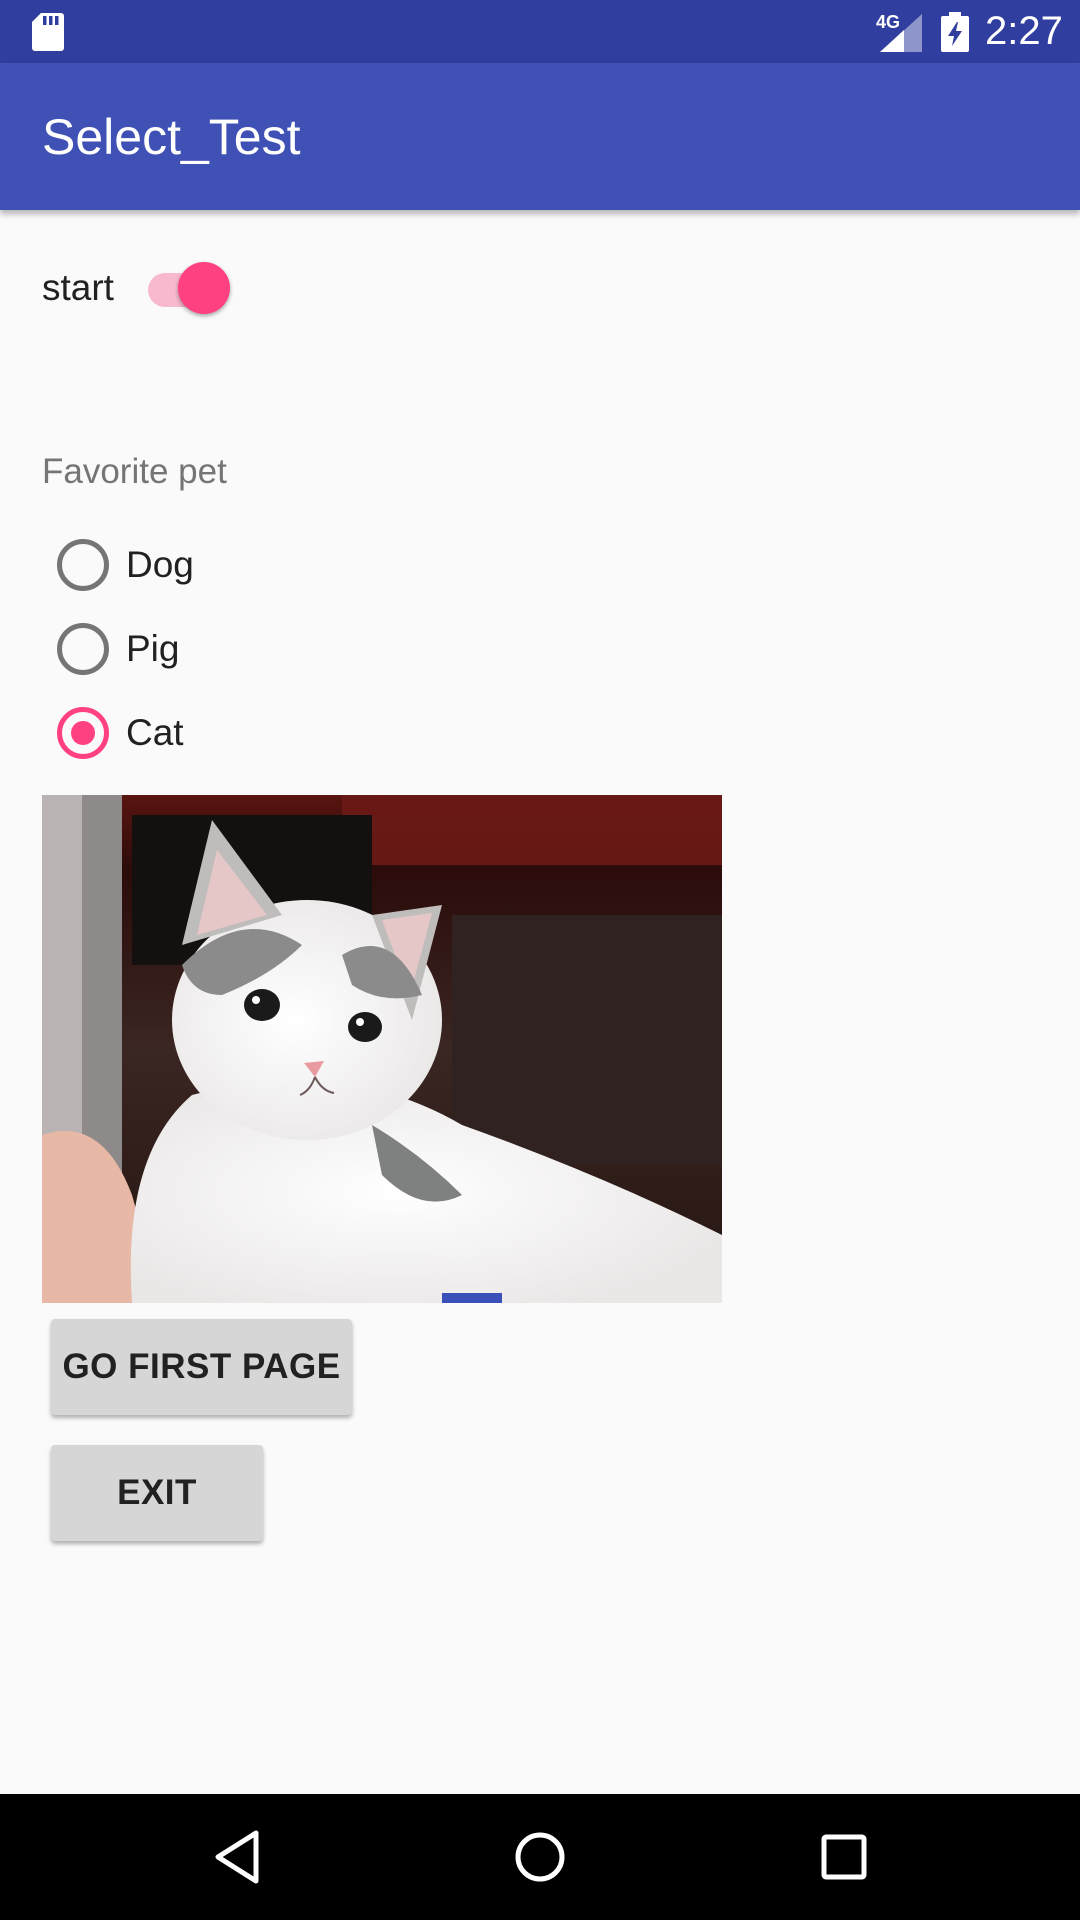 Image resolution: width=1080 pixels, height=1920 pixels. I want to click on radio-option-pig: Pig, so click(242, 648).